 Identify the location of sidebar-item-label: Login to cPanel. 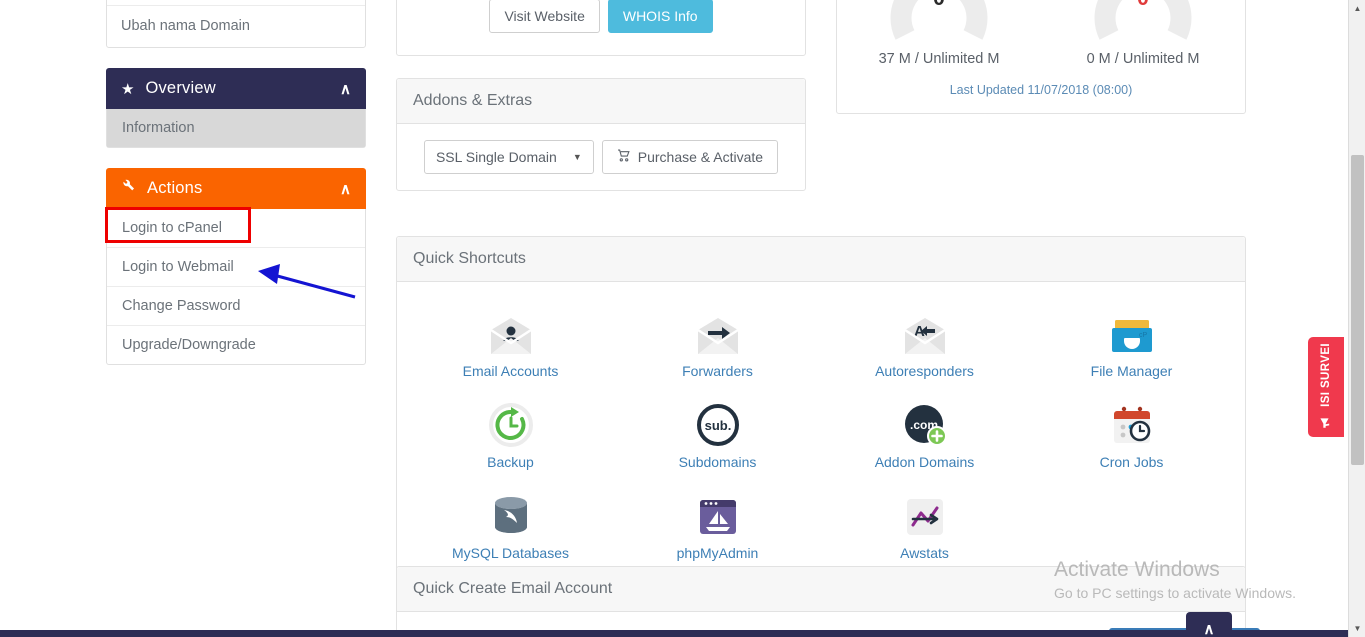
(172, 228).